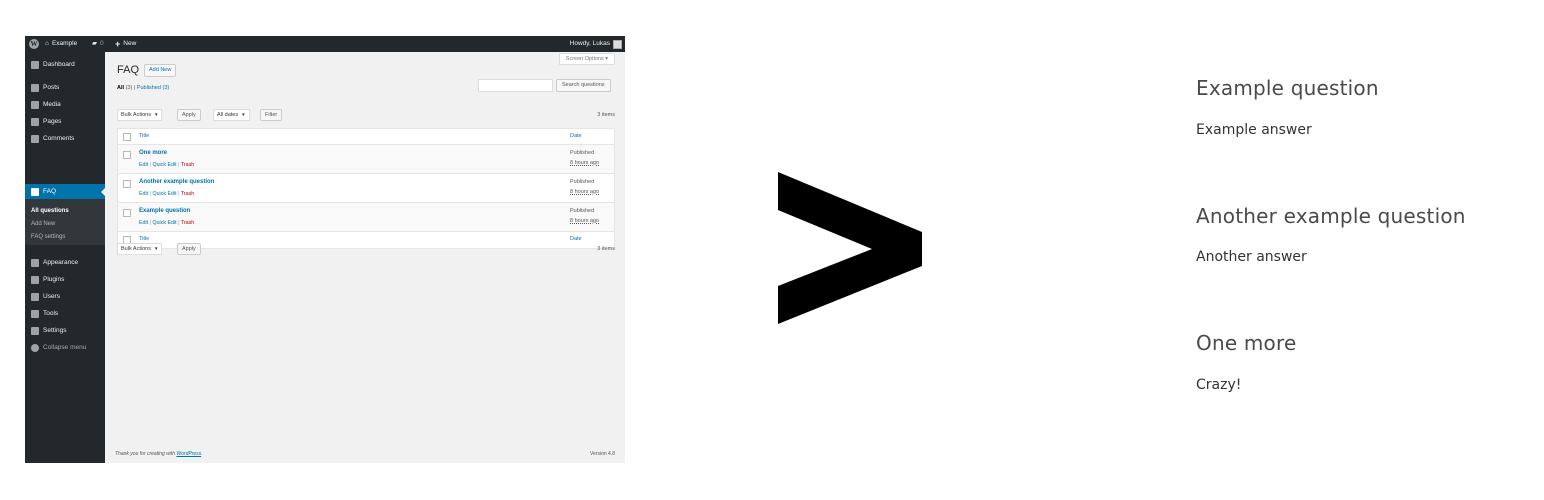  What do you see at coordinates (65, 222) in the screenshot?
I see `faq-submenu: All questions Add New FAQ settings` at bounding box center [65, 222].